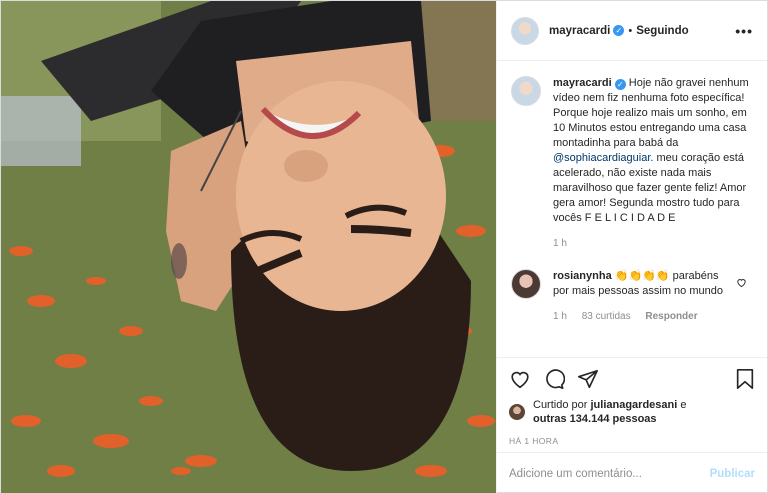 This screenshot has width=768, height=493. Describe the element at coordinates (582, 276) in the screenshot. I see `commenter-username: rosianynha` at that location.